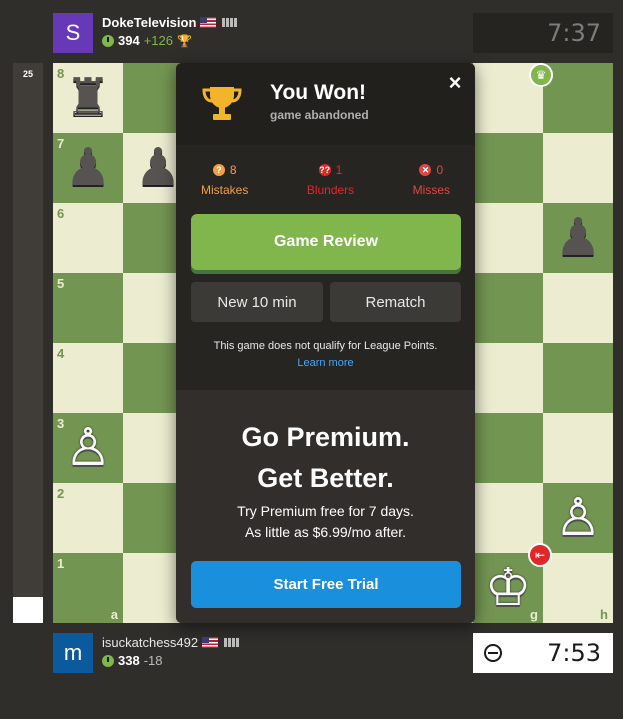 Image resolution: width=623 pixels, height=719 pixels. What do you see at coordinates (325, 511) in the screenshot?
I see `premium-text-line1: Try Premium free for 7 days.` at bounding box center [325, 511].